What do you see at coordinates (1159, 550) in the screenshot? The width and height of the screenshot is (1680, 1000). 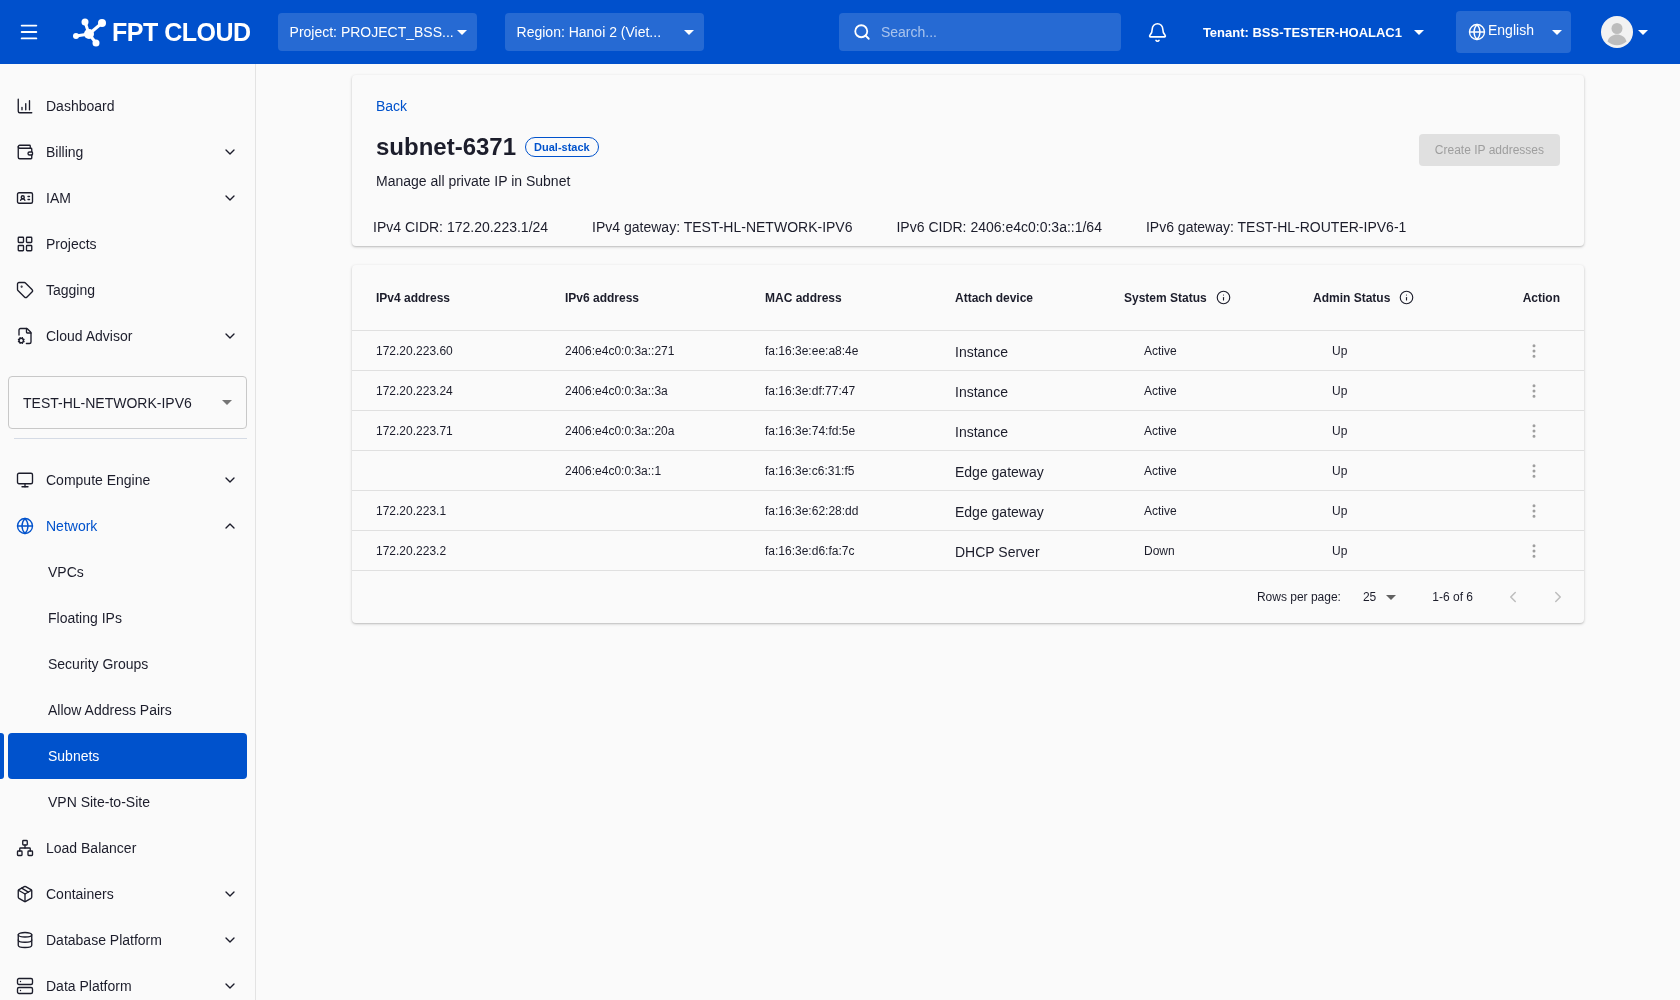 I see `table-cell: Down` at bounding box center [1159, 550].